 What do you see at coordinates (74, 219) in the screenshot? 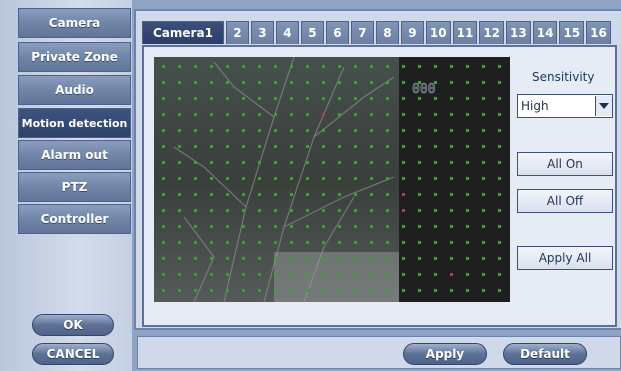
I see `sidebar-item-controller: Controller` at bounding box center [74, 219].